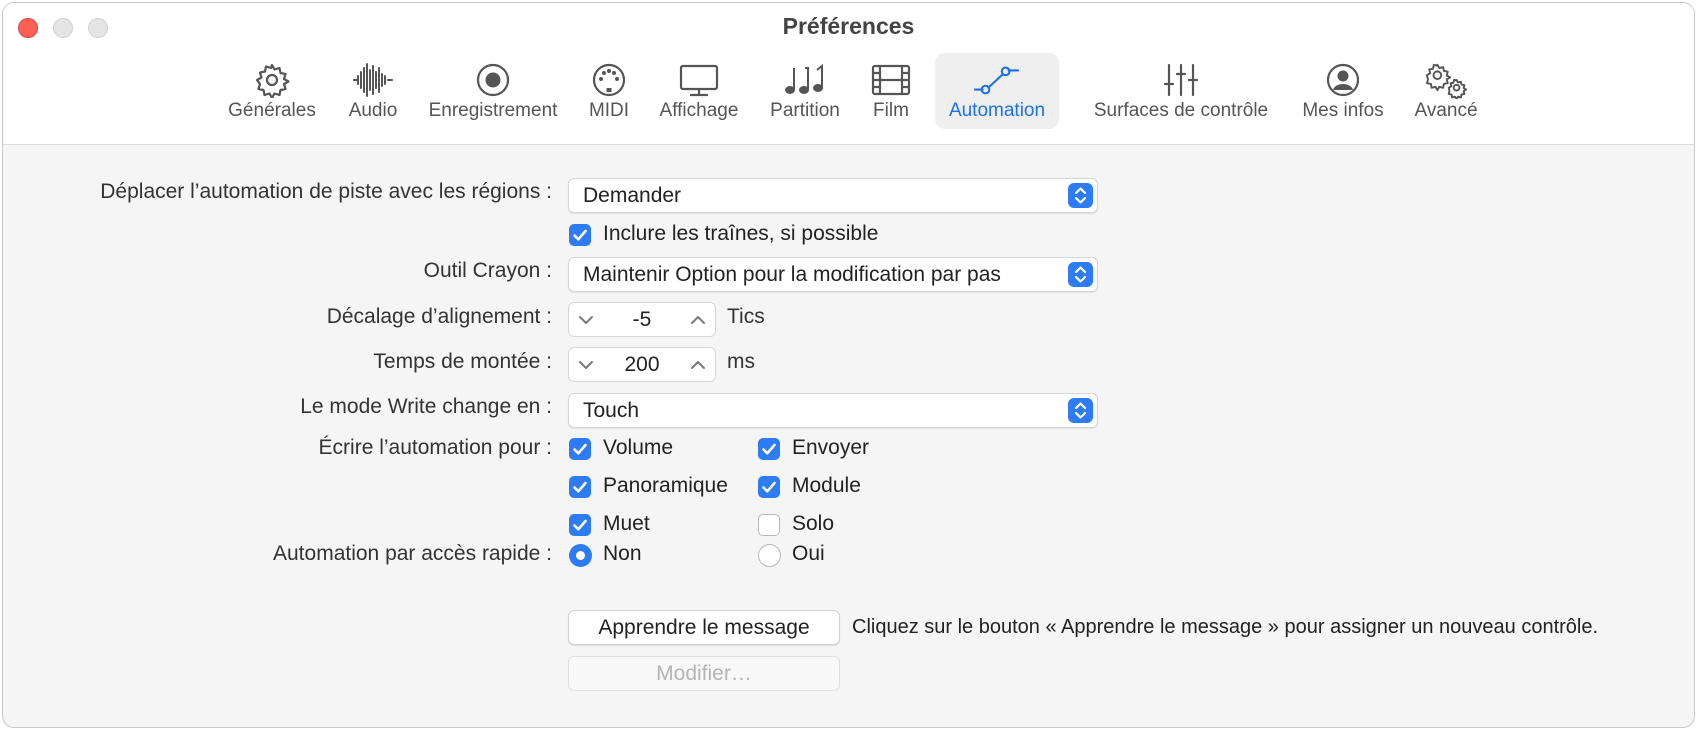  I want to click on tab-midi: MIDI, so click(609, 91).